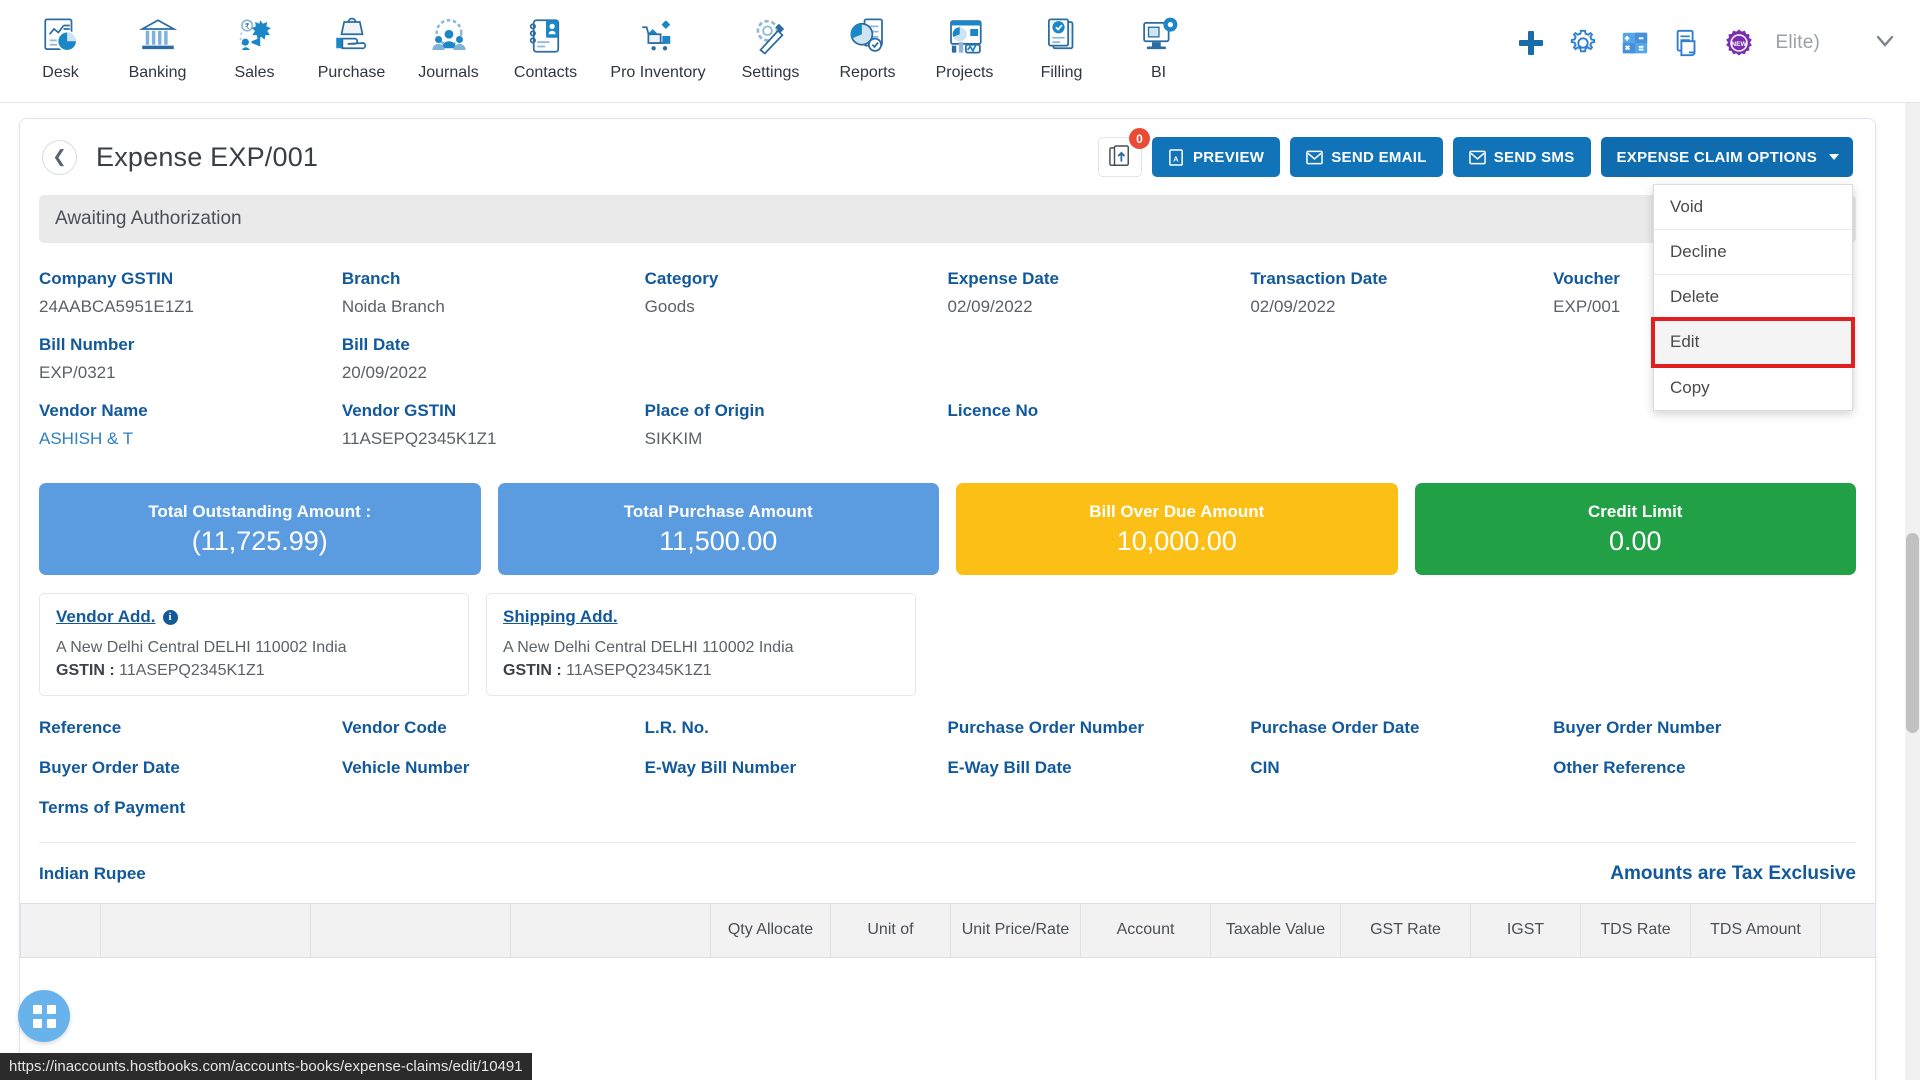 The width and height of the screenshot is (1920, 1080). What do you see at coordinates (1583, 43) in the screenshot?
I see `gear-icon` at bounding box center [1583, 43].